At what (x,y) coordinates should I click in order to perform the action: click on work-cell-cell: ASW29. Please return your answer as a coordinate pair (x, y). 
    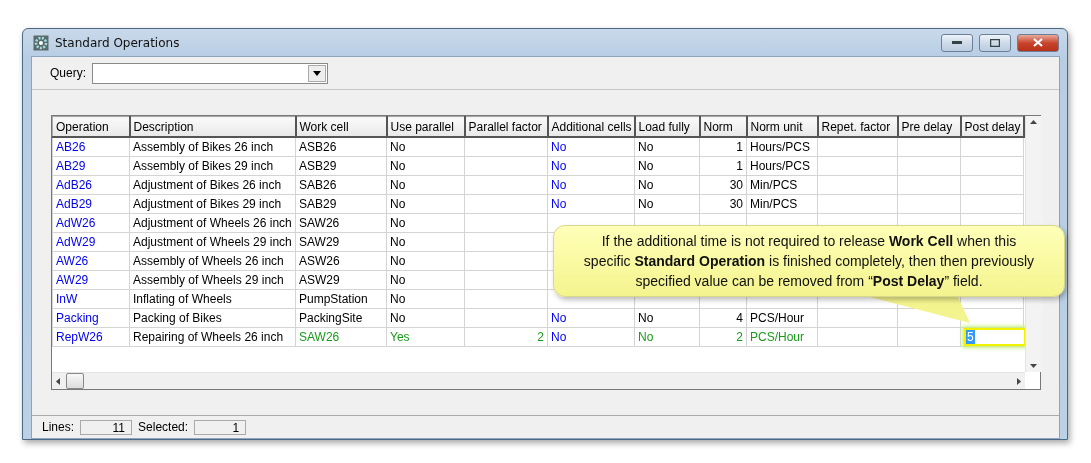
    Looking at the image, I should click on (341, 280).